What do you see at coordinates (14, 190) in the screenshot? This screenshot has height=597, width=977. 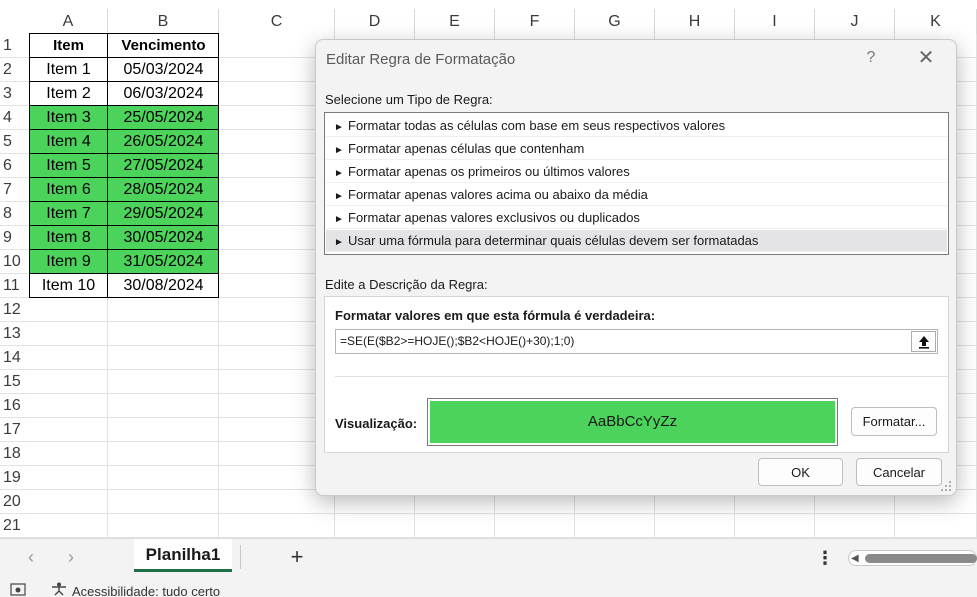 I see `row-header-7: 7` at bounding box center [14, 190].